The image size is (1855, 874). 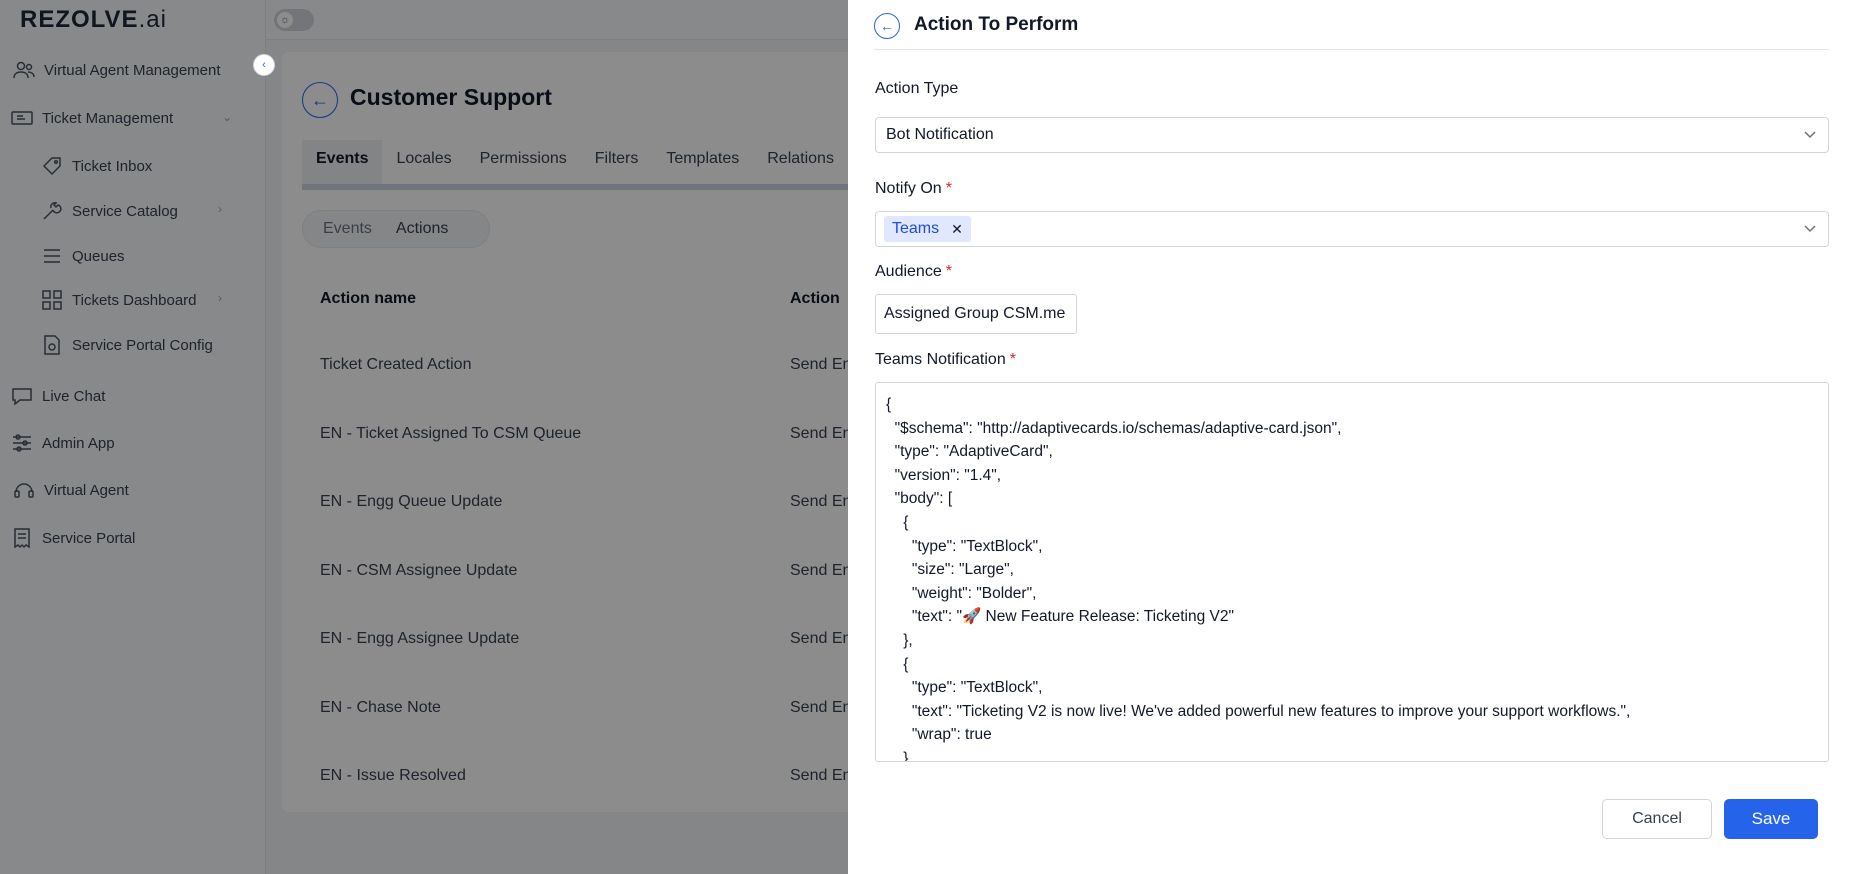 I want to click on close-icon: ✕, so click(x=957, y=229).